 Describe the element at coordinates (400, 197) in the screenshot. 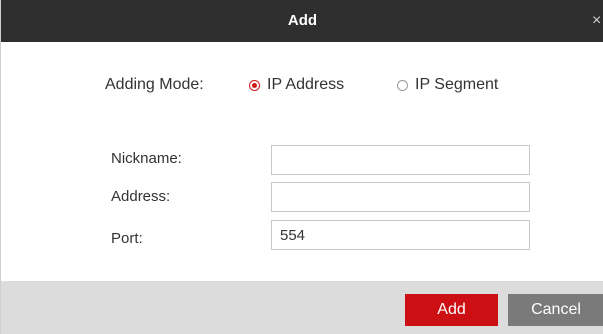

I see `address-input` at that location.